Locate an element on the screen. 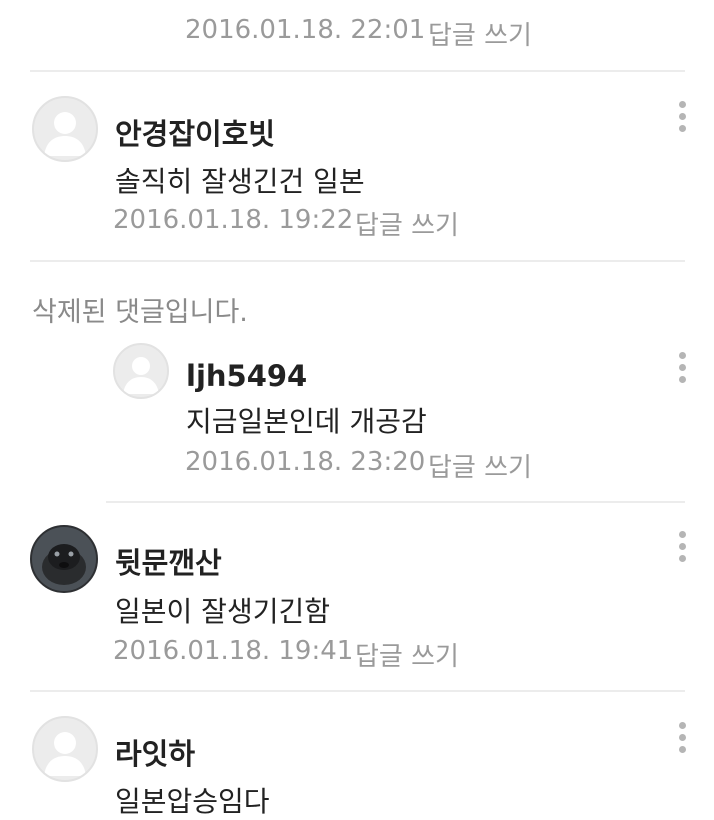  comment-author: 뒷문깬산 is located at coordinates (168, 561).